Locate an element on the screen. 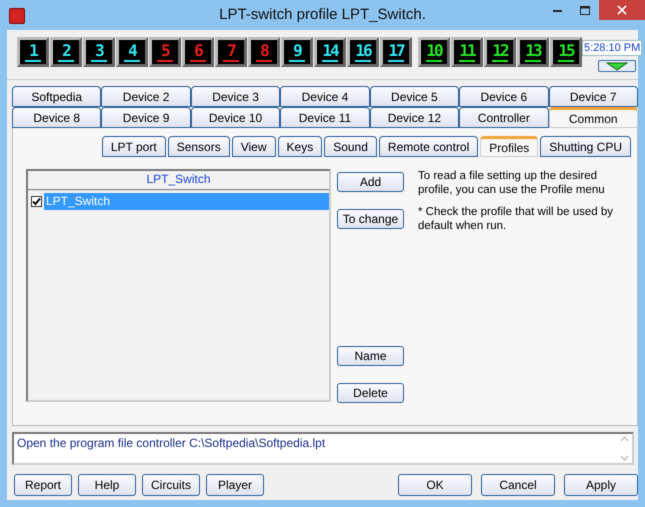  channel-number: 12 is located at coordinates (500, 50).